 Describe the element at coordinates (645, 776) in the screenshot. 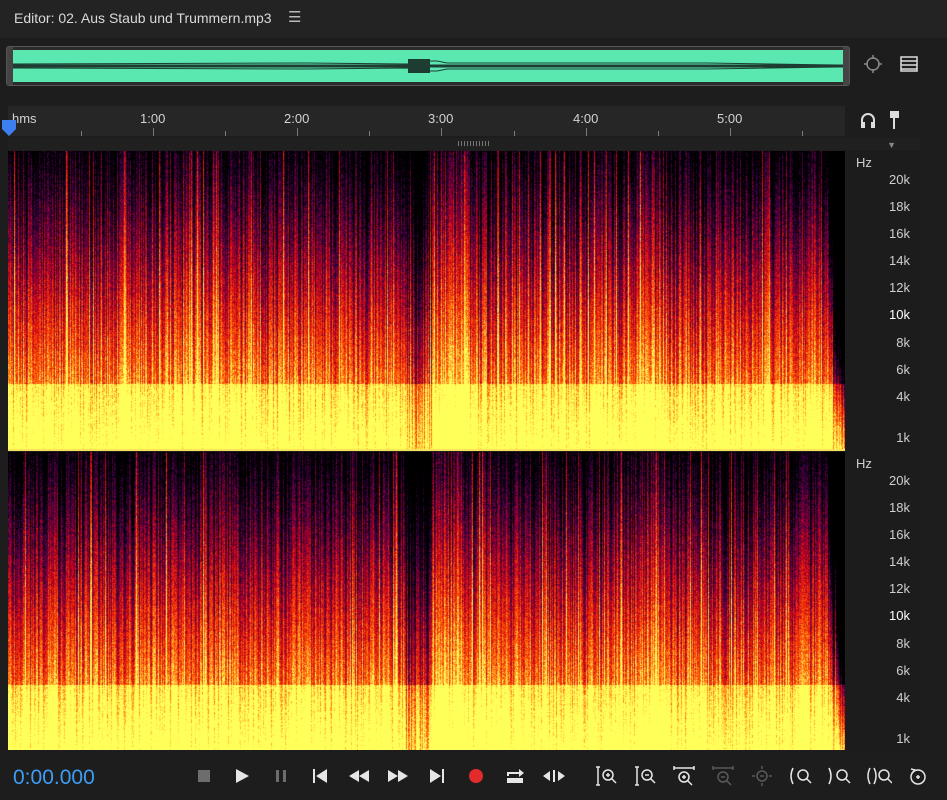

I see `zoom-out-amplitude-icon` at that location.